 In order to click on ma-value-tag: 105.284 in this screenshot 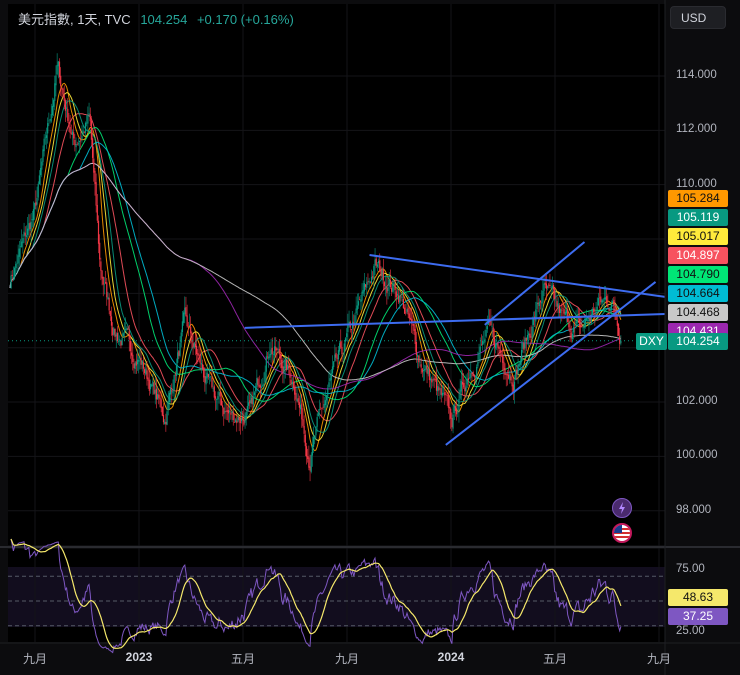, I will do `click(698, 198)`.